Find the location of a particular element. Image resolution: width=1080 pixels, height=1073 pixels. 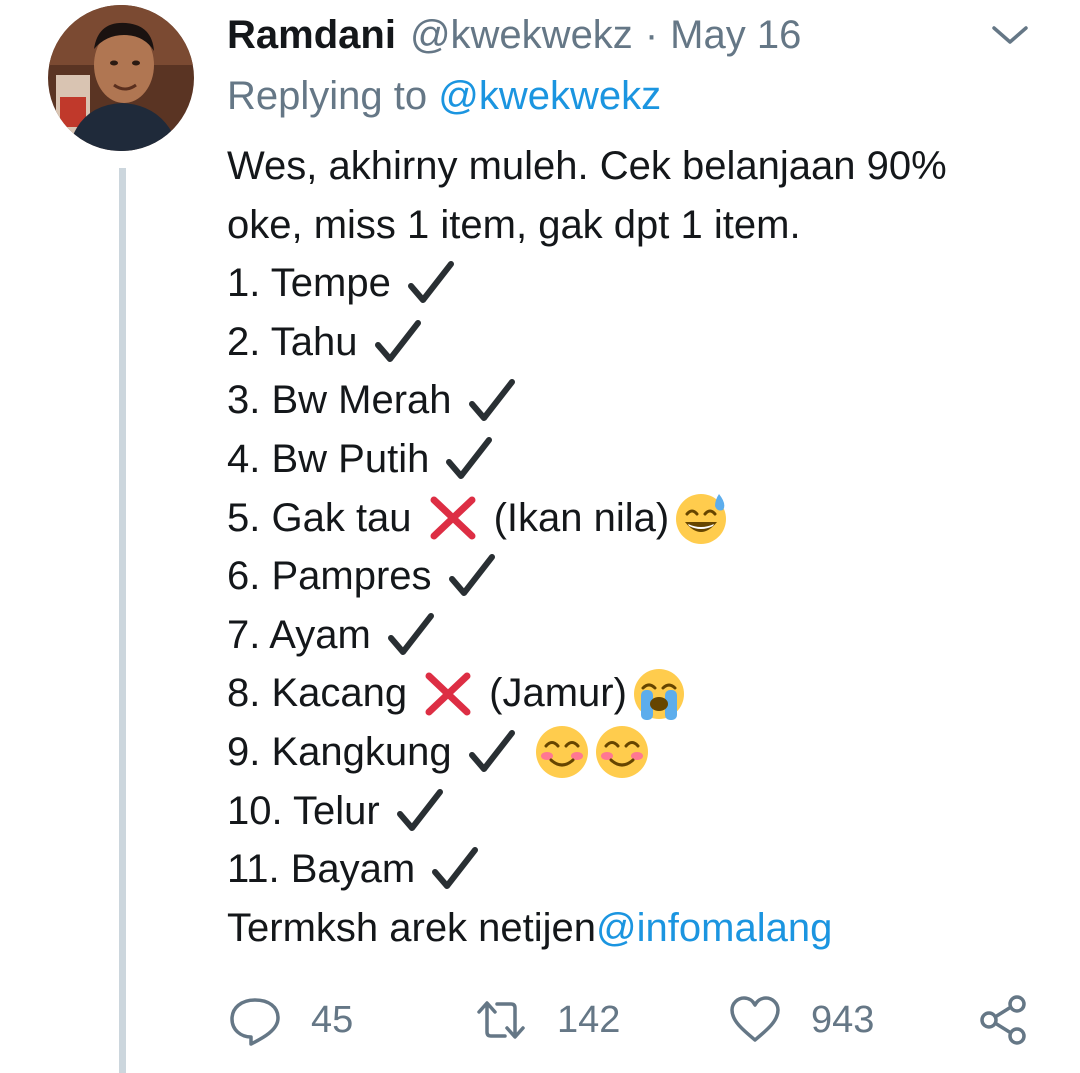

list-item-label: 5. Gak tau is located at coordinates (319, 517).